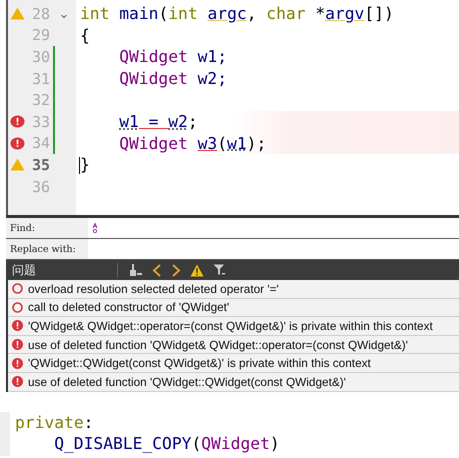 The height and width of the screenshot is (458, 459). Describe the element at coordinates (219, 270) in the screenshot. I see `filter-icon` at that location.